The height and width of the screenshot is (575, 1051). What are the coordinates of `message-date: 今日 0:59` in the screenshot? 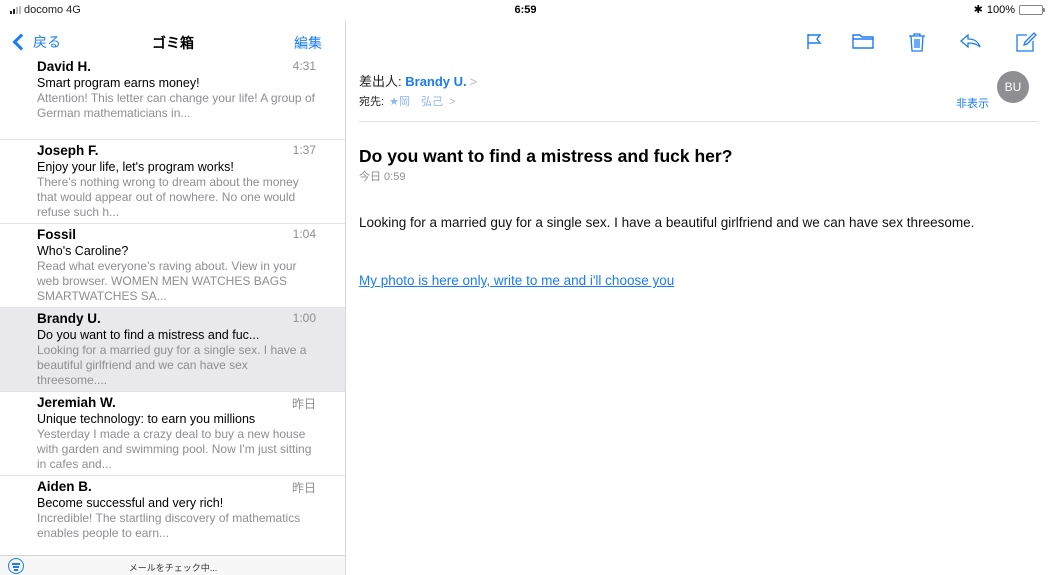 It's located at (382, 177).